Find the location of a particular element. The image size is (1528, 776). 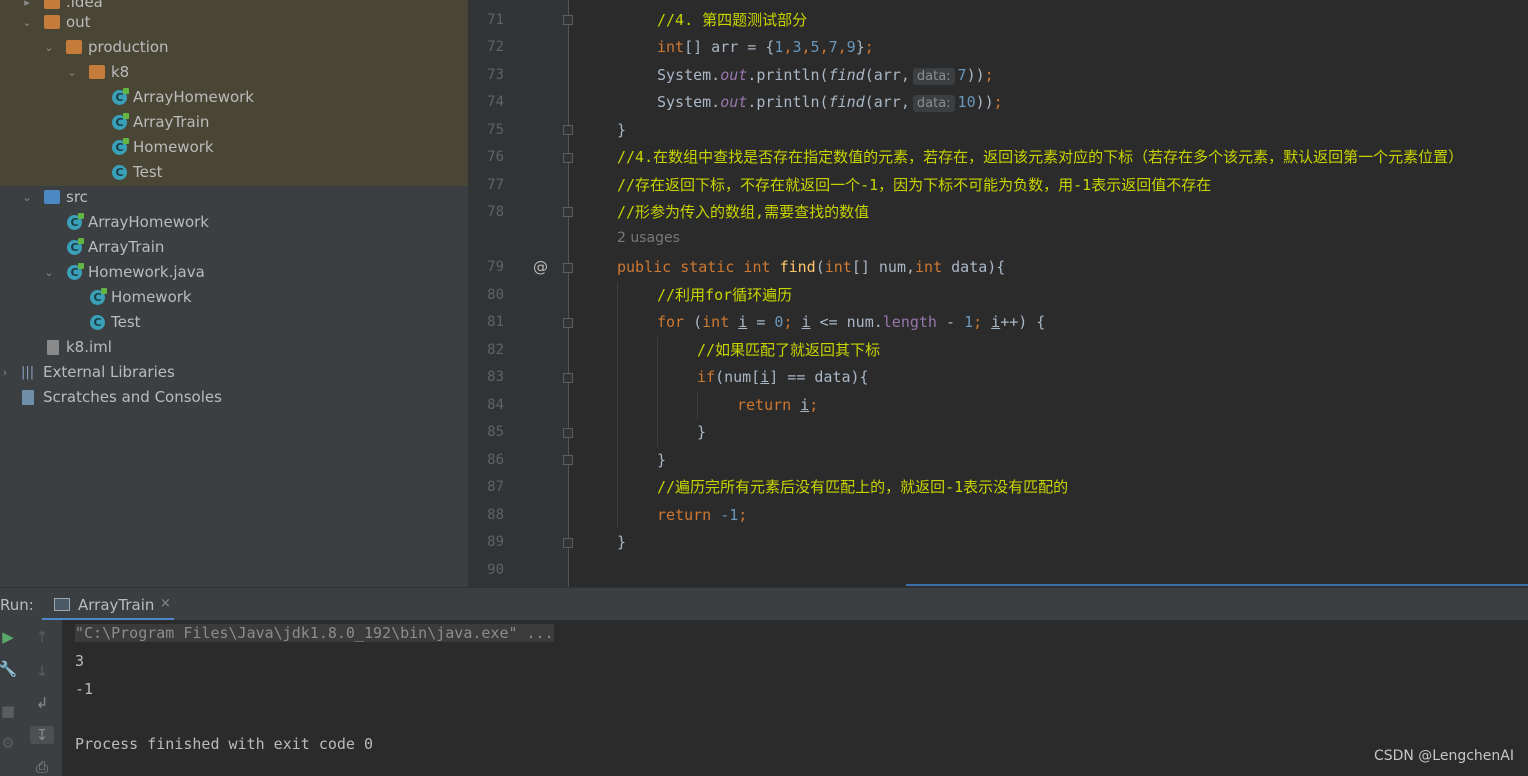

arrow-up-icon: ↑ is located at coordinates (42, 637).